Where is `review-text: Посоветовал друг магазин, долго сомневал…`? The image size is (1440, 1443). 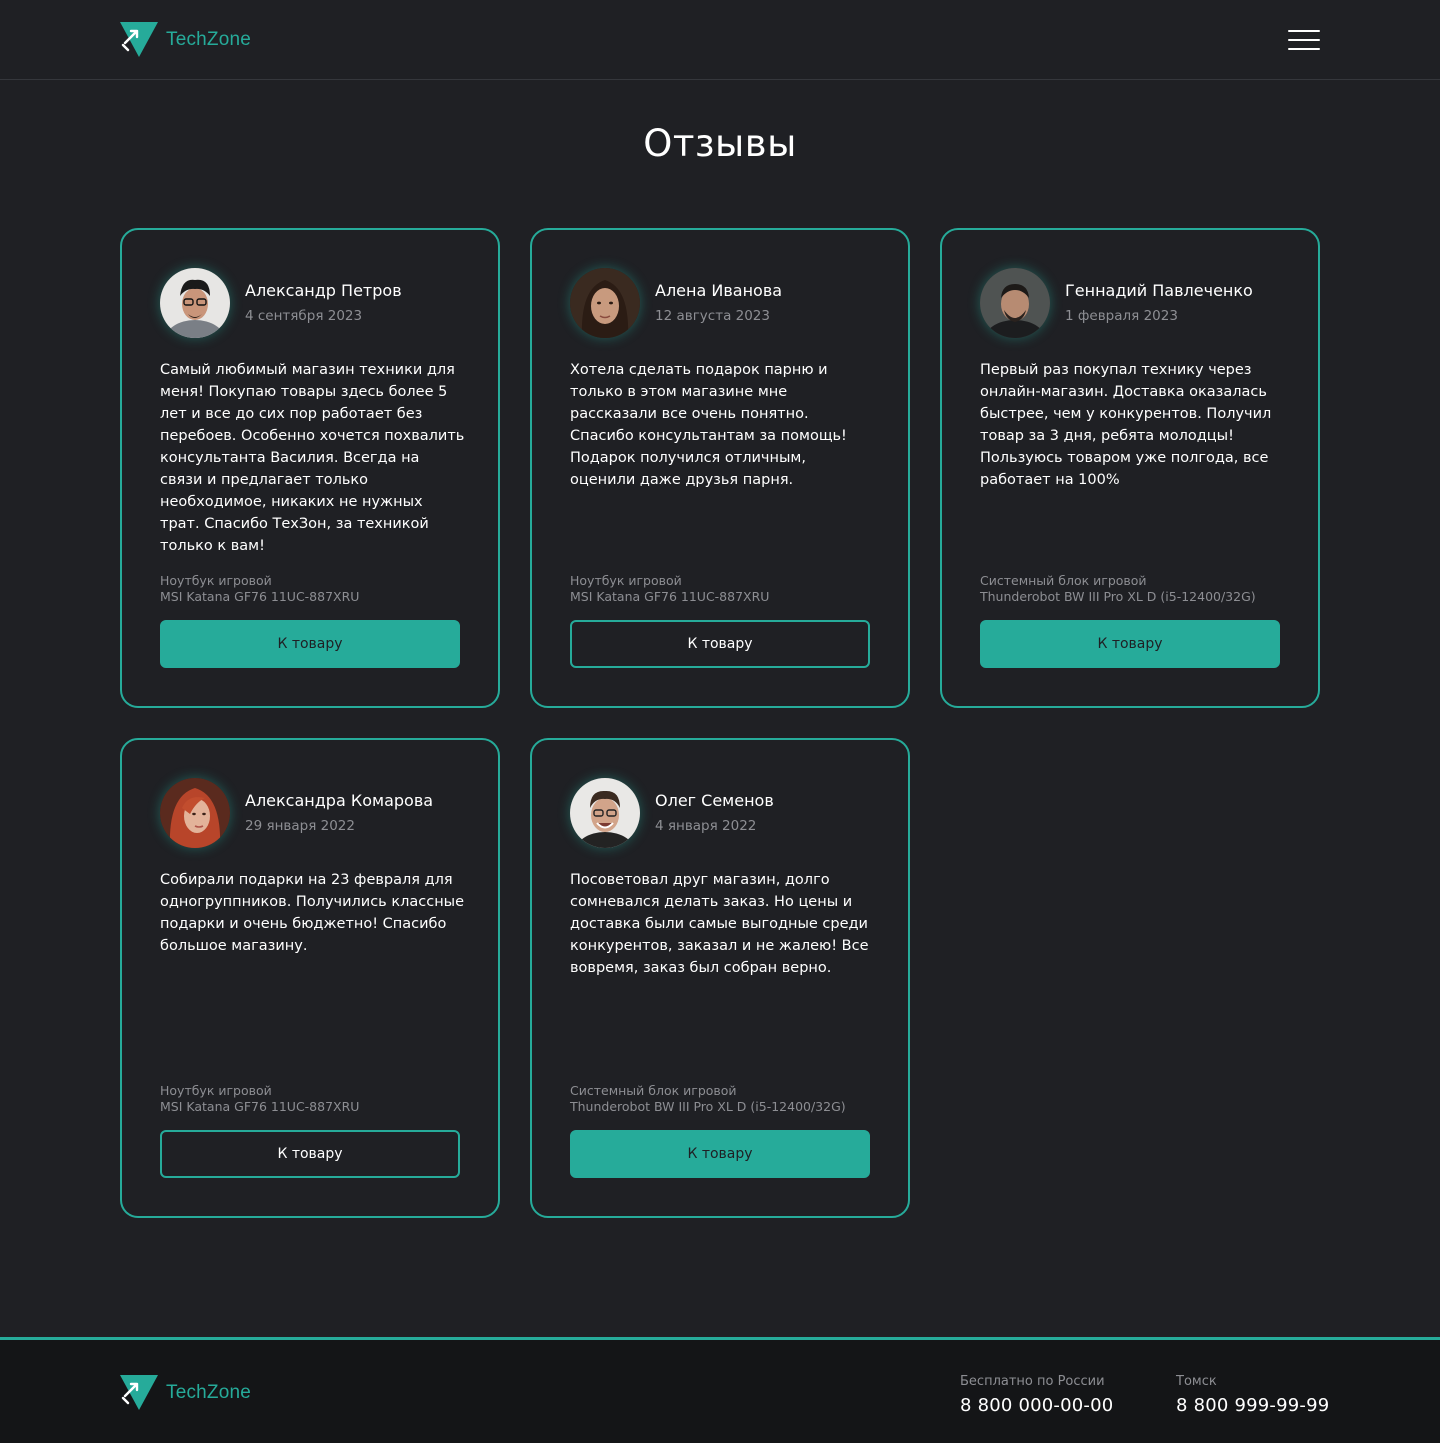 review-text: Посоветовал друг магазин, долго сомневал… is located at coordinates (719, 924).